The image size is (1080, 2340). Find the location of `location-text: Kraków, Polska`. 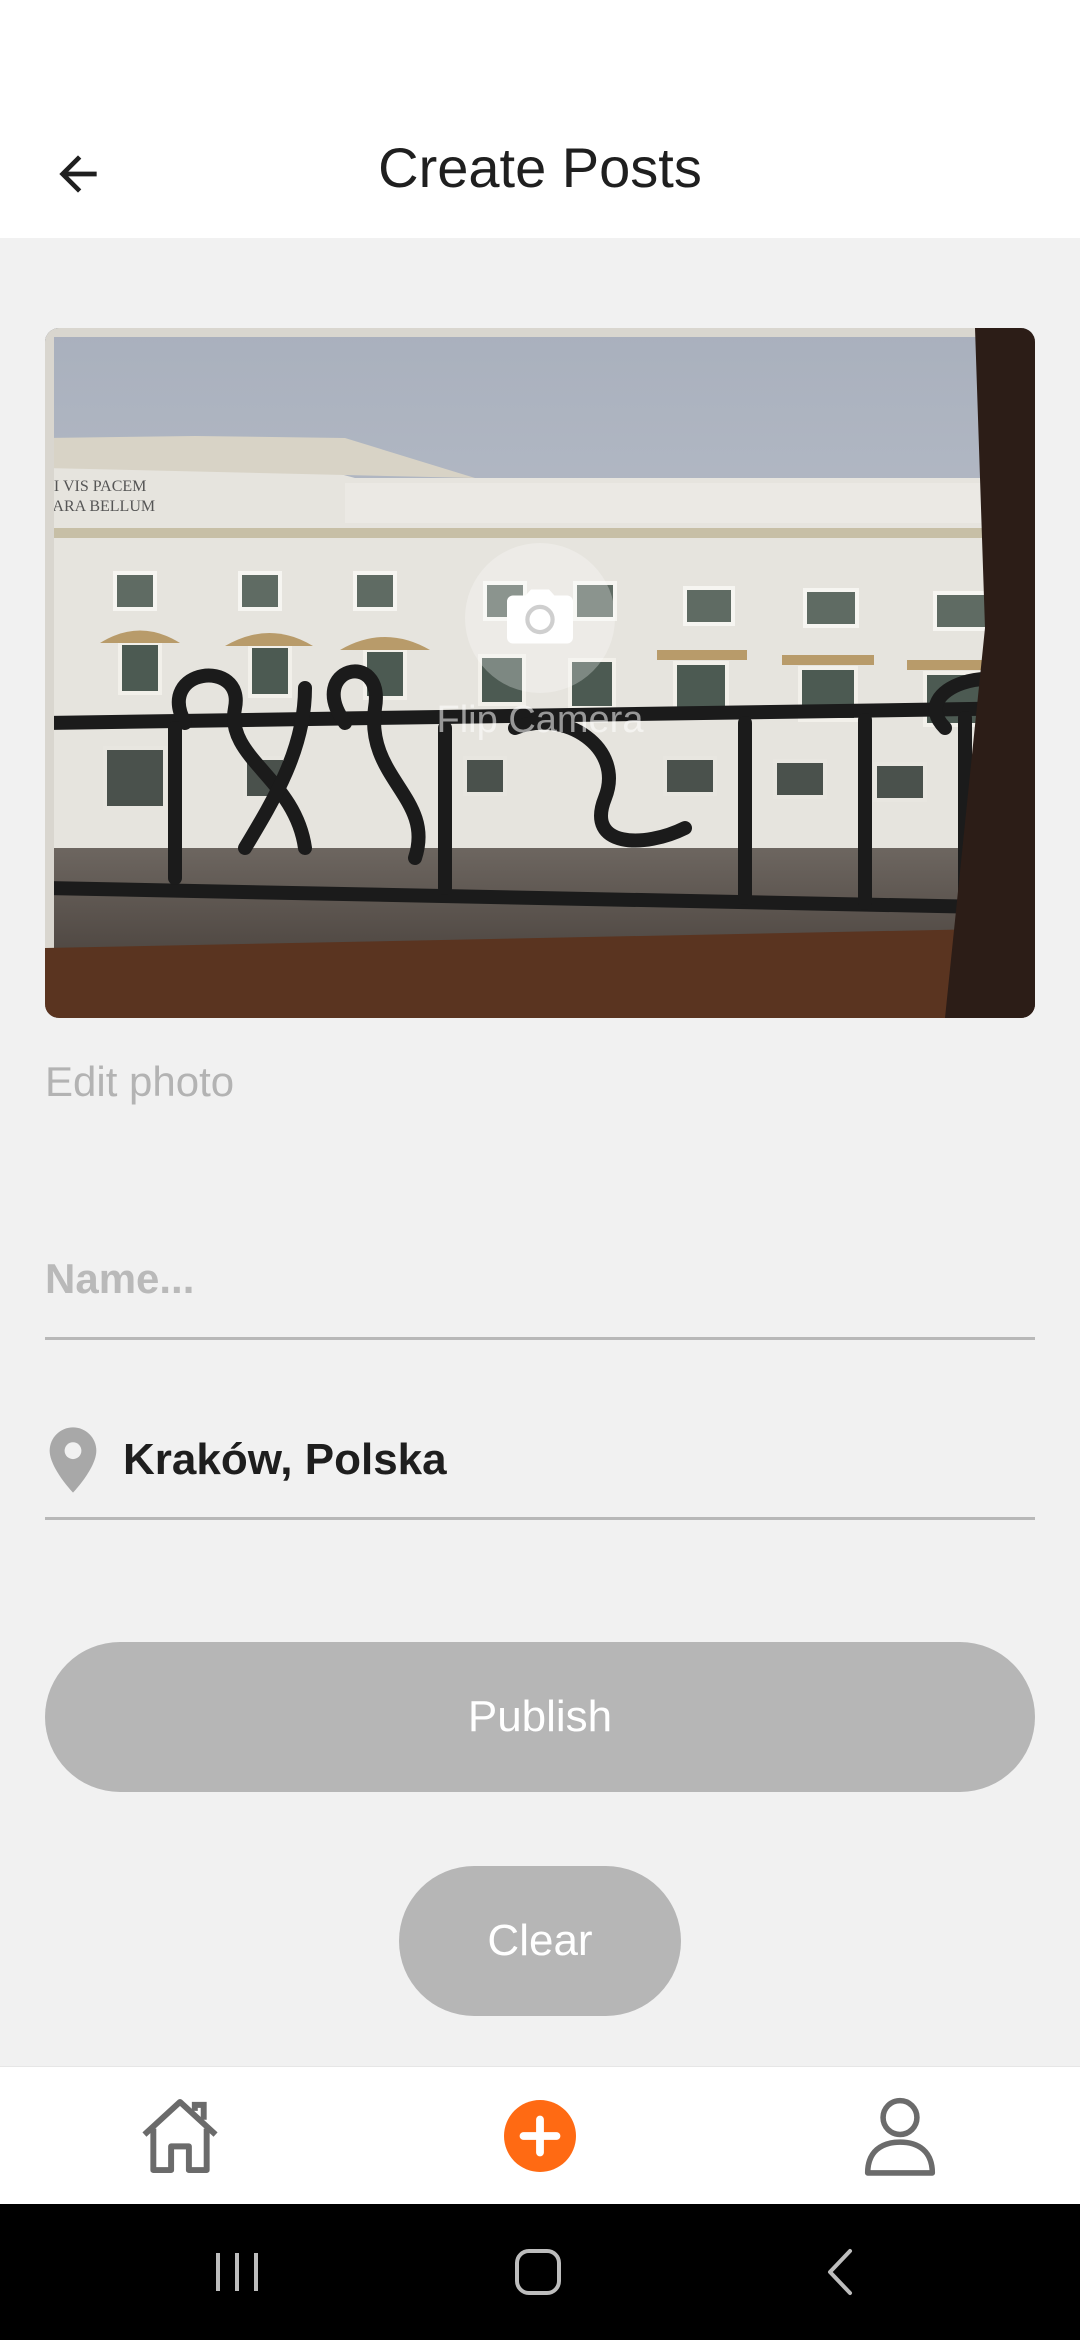

location-text: Kraków, Polska is located at coordinates (285, 1459).